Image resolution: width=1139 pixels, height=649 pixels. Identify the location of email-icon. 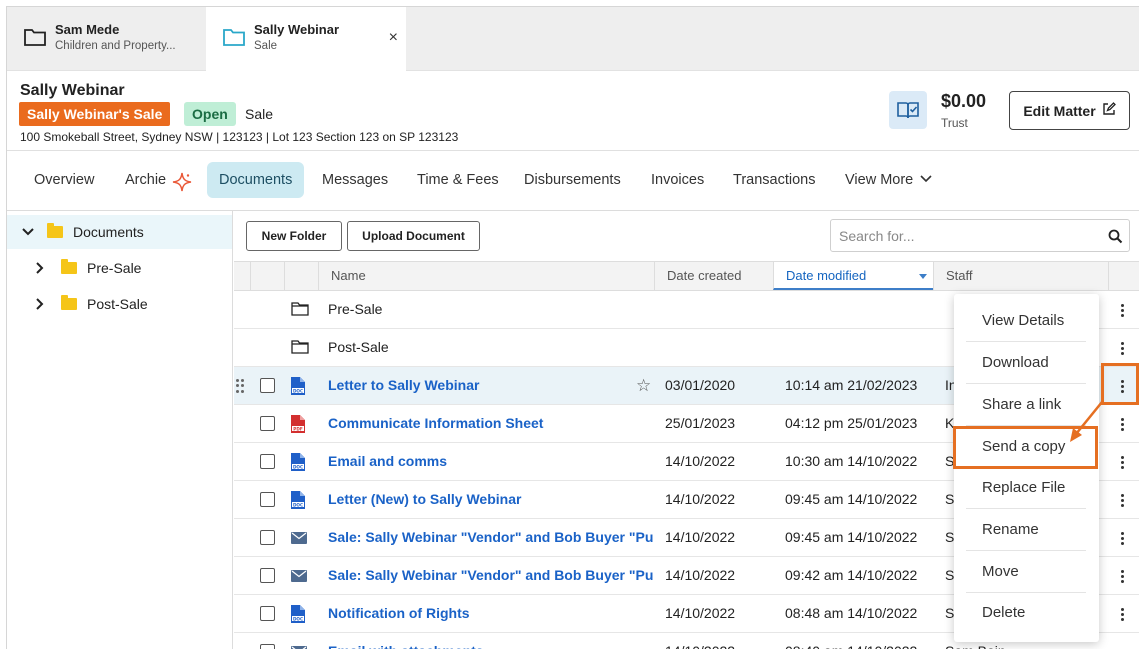
(299, 539).